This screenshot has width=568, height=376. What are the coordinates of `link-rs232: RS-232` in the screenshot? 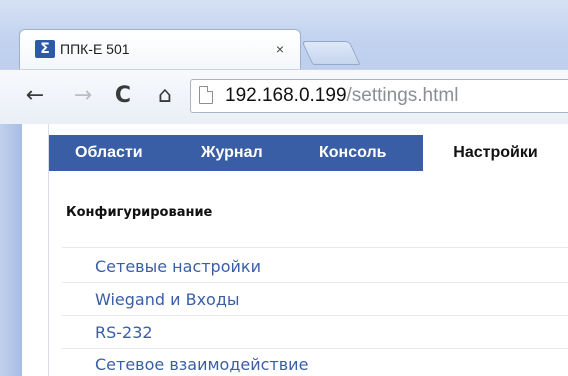 It's located at (124, 333).